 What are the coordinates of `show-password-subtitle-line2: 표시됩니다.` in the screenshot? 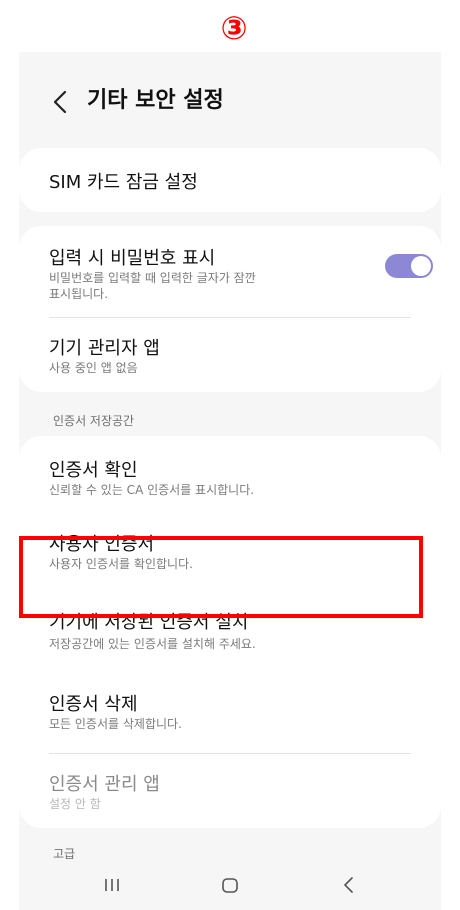 It's located at (79, 294).